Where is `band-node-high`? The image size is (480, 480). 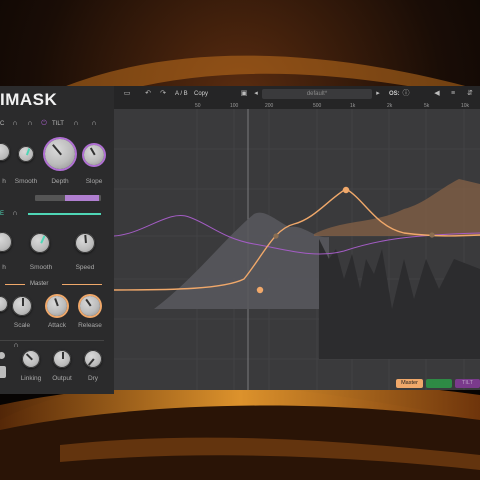 band-node-high is located at coordinates (432, 235).